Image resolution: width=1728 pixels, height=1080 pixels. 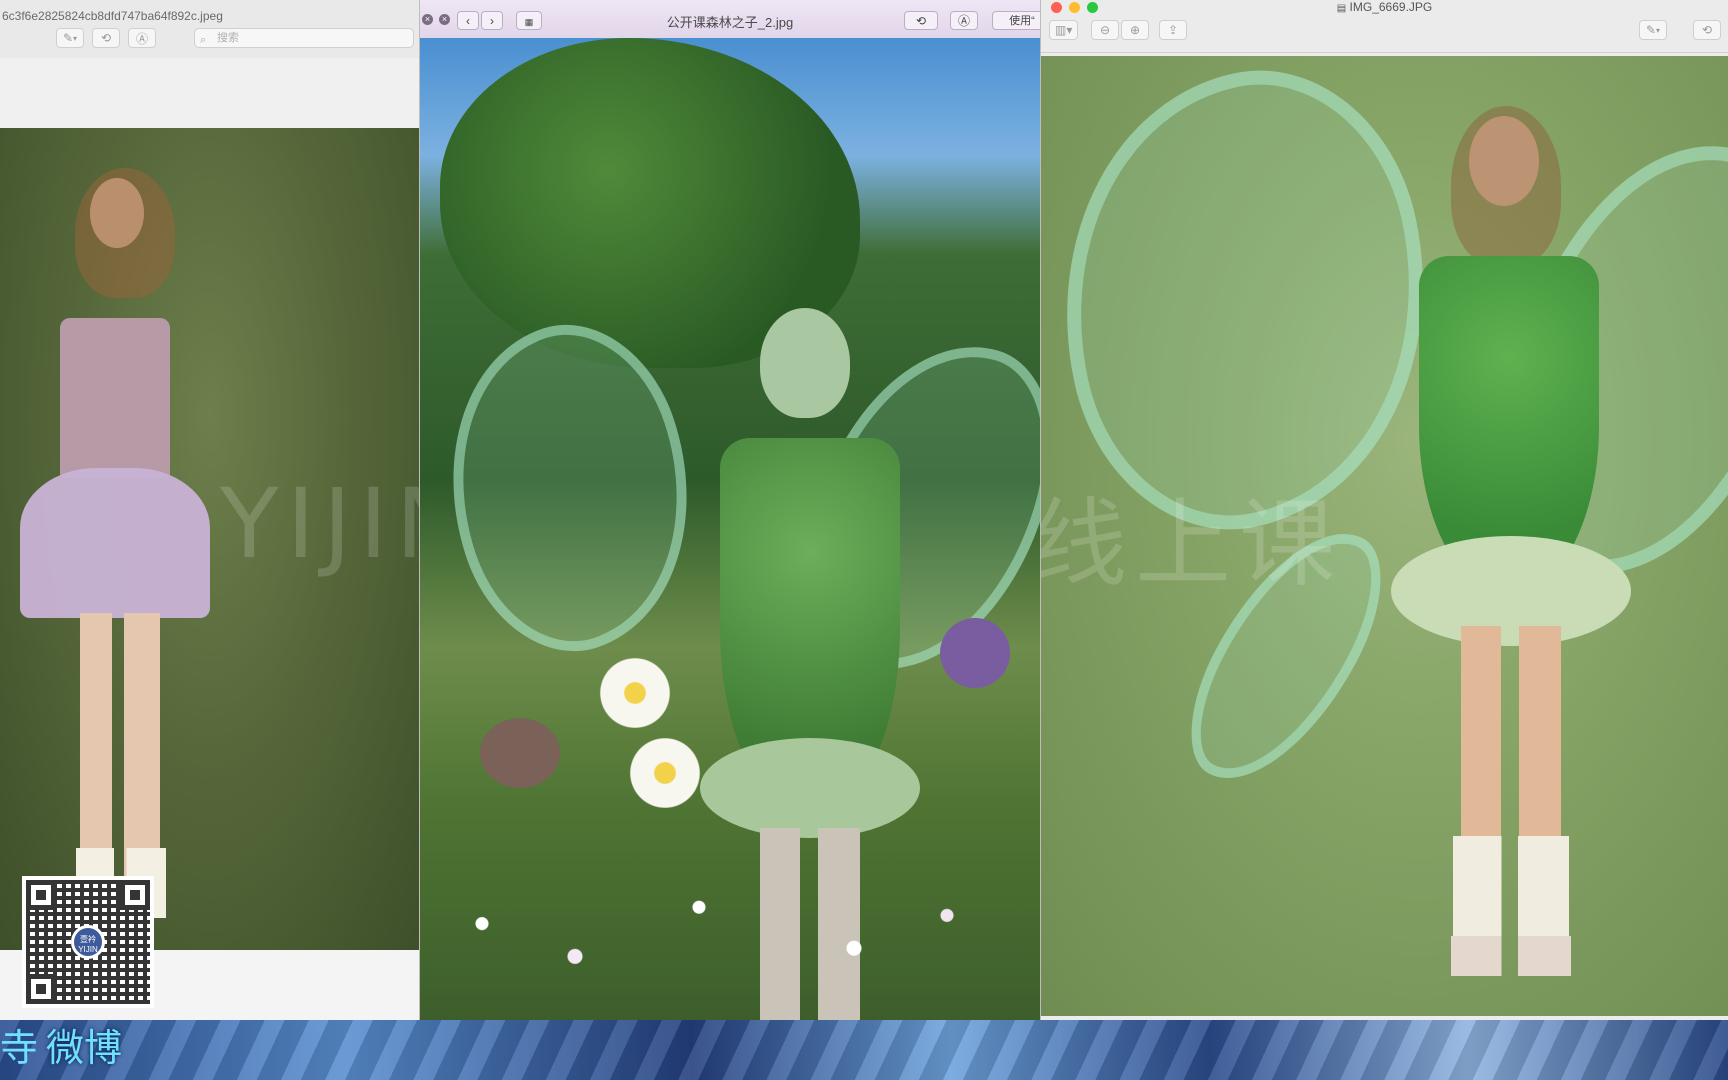 I want to click on toolbar: ✎ ▾ ⟲ Ⓐ, so click(x=106, y=38).